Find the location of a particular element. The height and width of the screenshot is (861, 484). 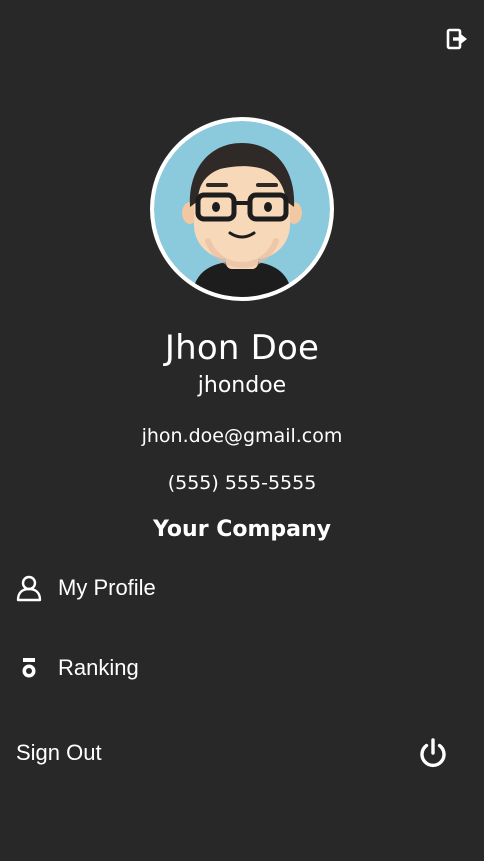

profile-username: jhondoe is located at coordinates (242, 385).